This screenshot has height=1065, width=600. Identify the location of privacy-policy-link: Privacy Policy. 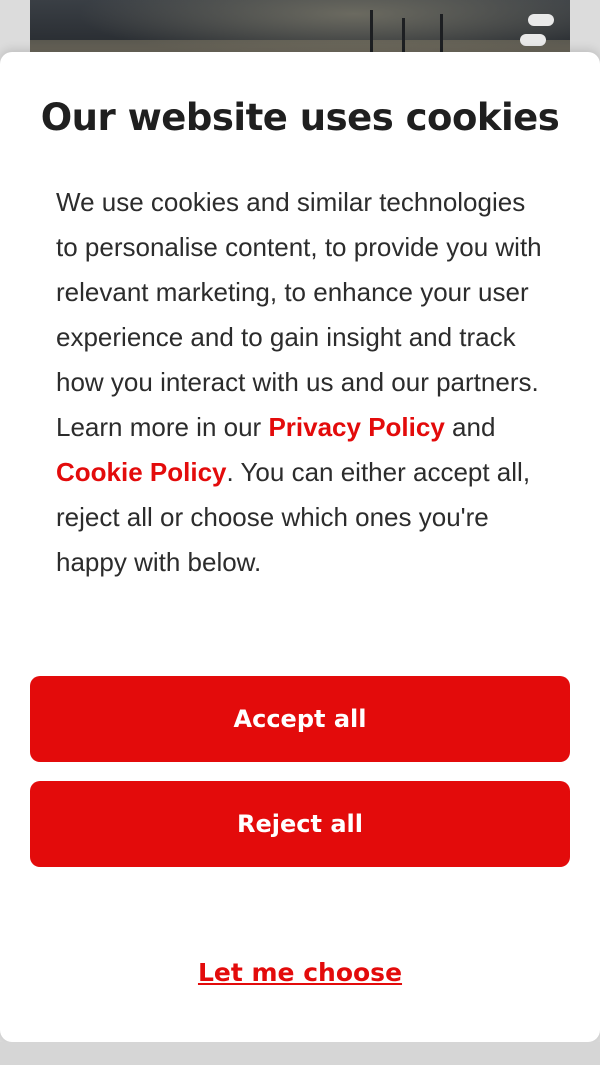
(356, 427).